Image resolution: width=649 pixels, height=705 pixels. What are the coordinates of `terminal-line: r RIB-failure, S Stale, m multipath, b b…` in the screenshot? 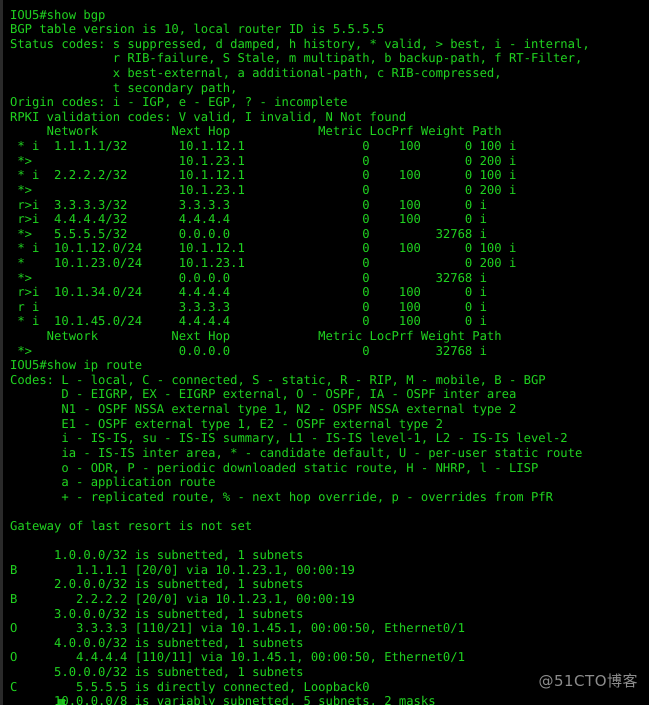 It's located at (296, 58).